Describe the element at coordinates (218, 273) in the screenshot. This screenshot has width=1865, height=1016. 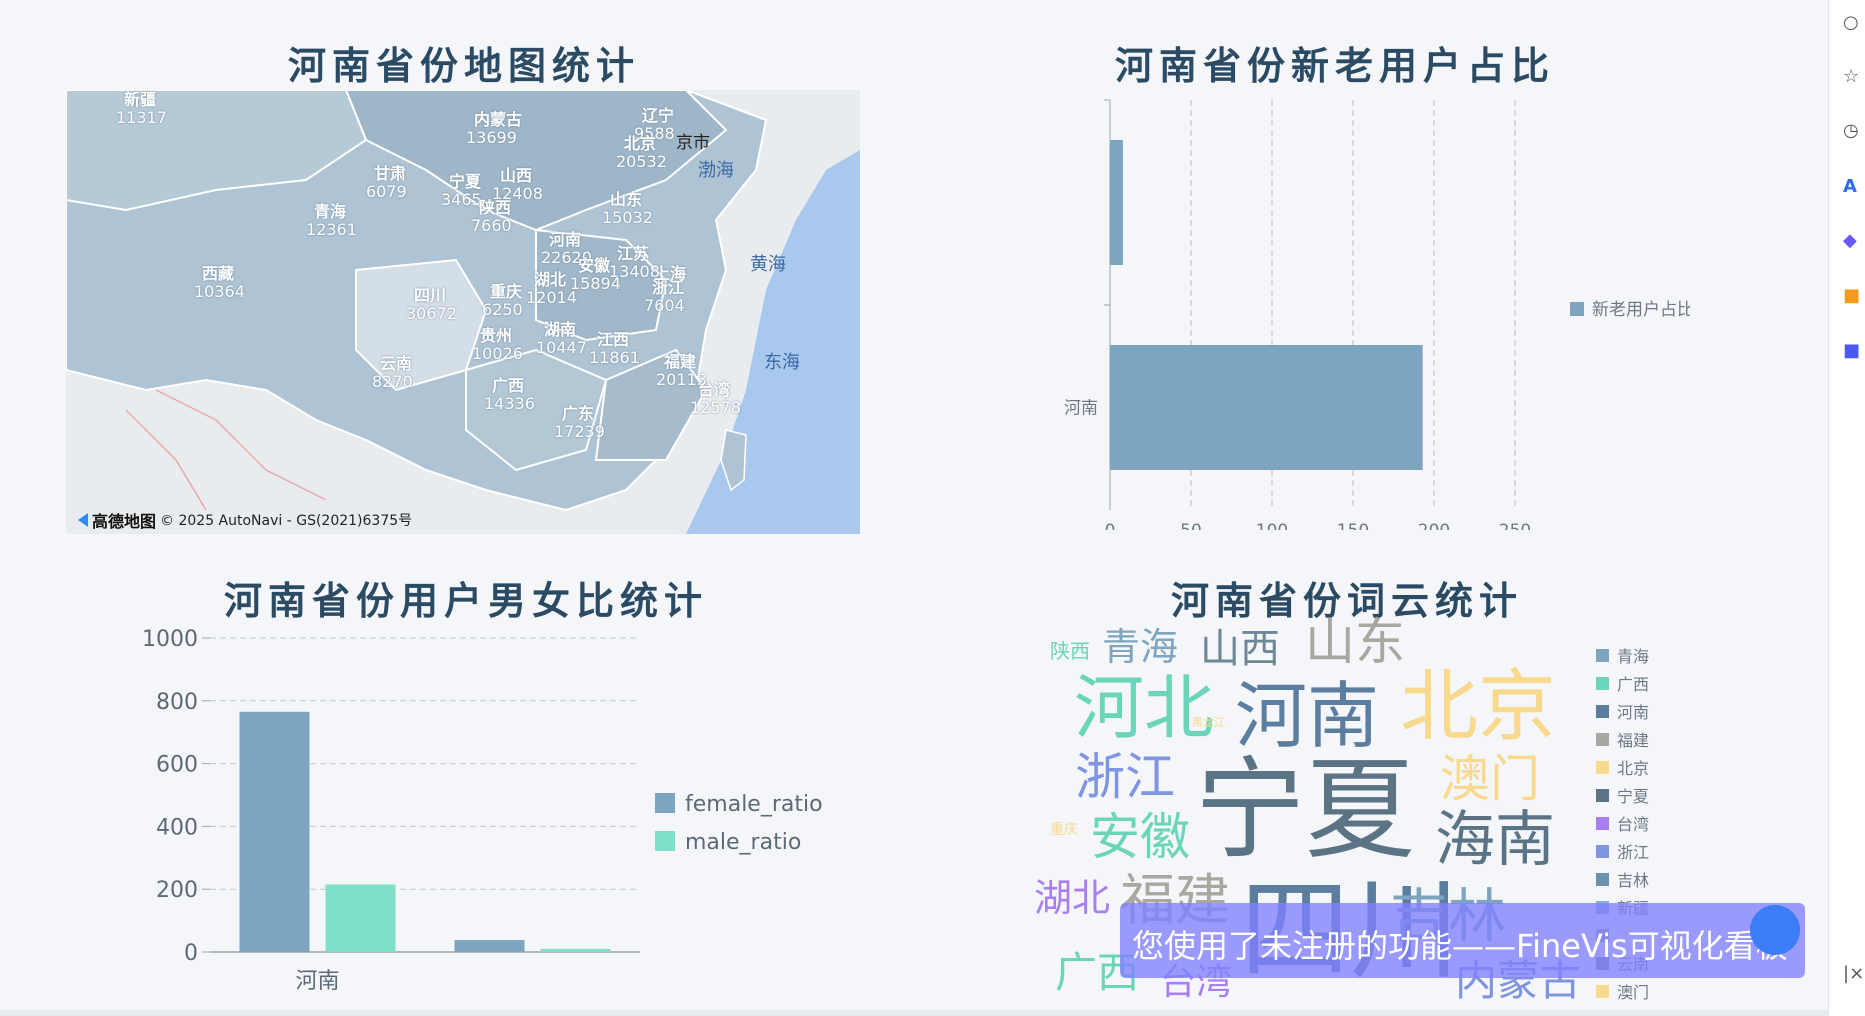
I see `map-province-label: 西藏` at that location.